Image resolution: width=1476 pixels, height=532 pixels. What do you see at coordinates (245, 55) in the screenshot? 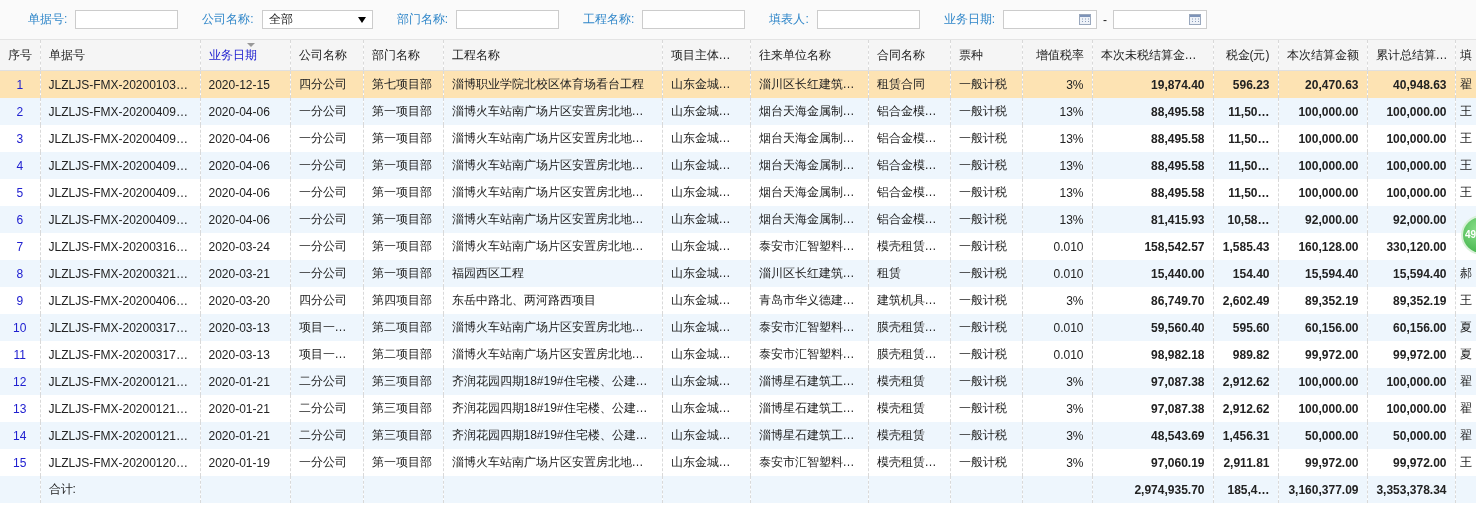
I see `column-header: 业务日期` at bounding box center [245, 55].